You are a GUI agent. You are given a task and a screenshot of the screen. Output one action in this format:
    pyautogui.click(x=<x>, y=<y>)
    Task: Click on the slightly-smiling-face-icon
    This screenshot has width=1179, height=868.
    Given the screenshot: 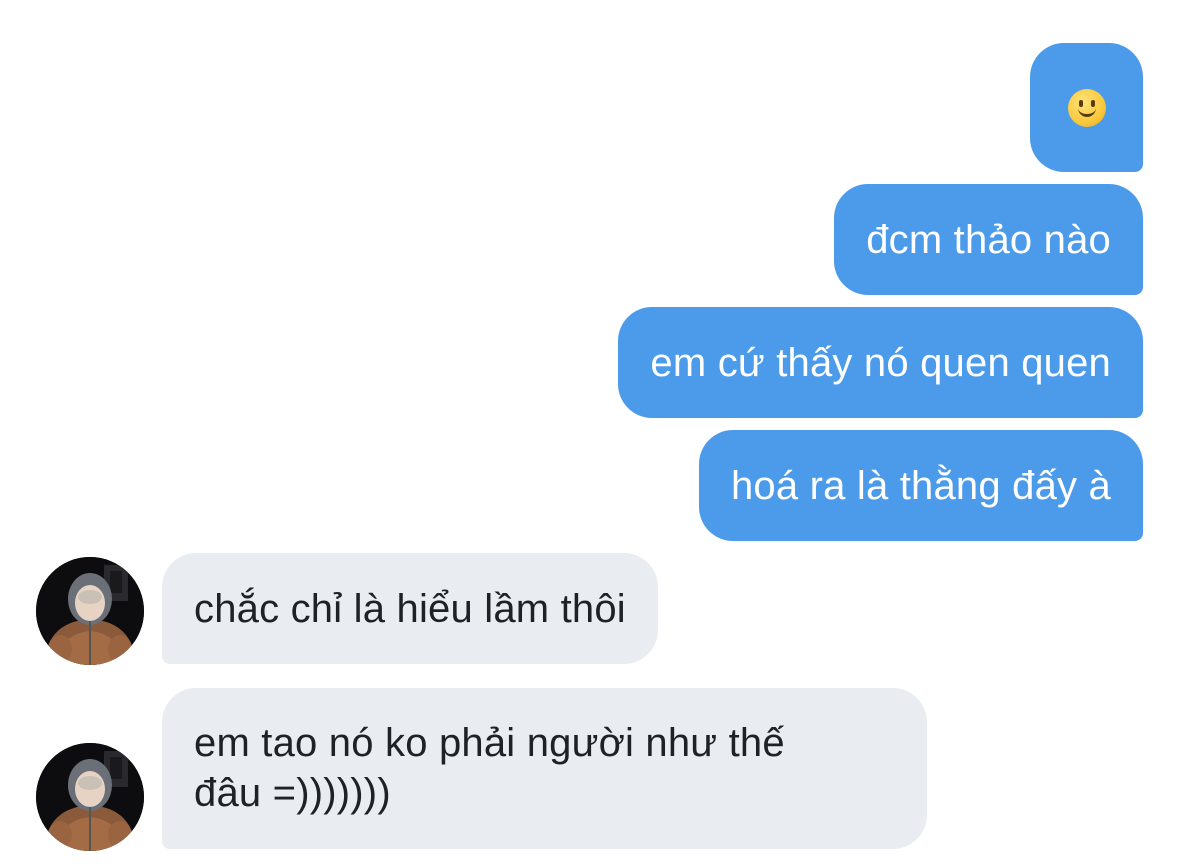 What is the action you would take?
    pyautogui.click(x=1086, y=107)
    